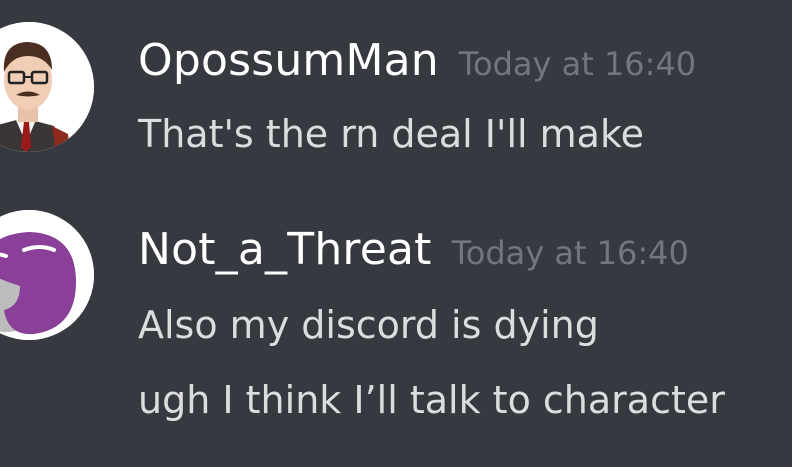  I want to click on purple-blob-avatar-icon, so click(47, 275).